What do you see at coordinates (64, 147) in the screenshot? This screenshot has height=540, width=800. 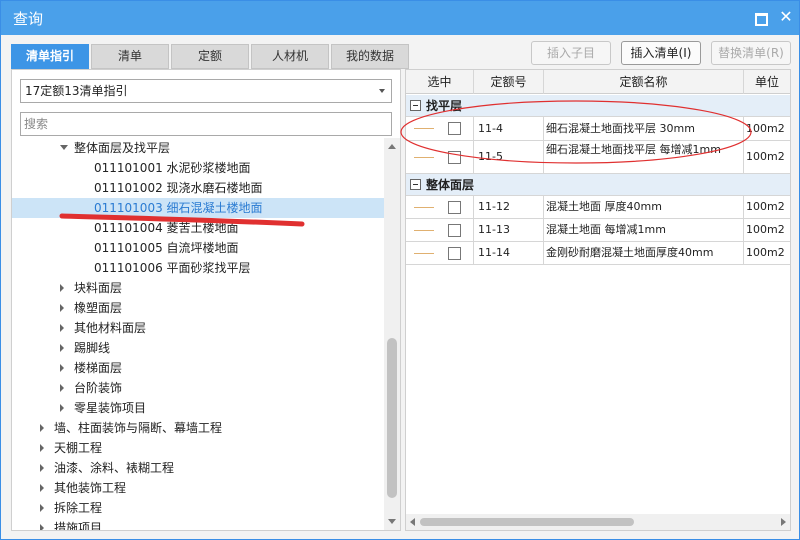 I see `expand-arrow-icon` at bounding box center [64, 147].